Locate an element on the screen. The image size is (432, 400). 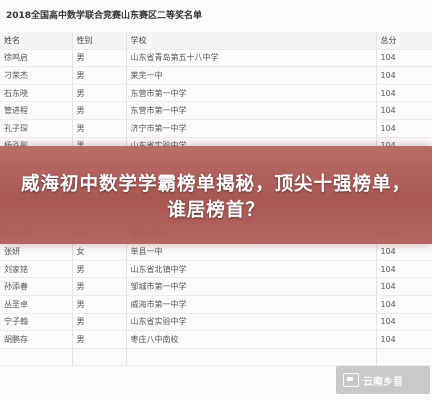
table-cell: 济宁市第一中学 is located at coordinates (251, 128).